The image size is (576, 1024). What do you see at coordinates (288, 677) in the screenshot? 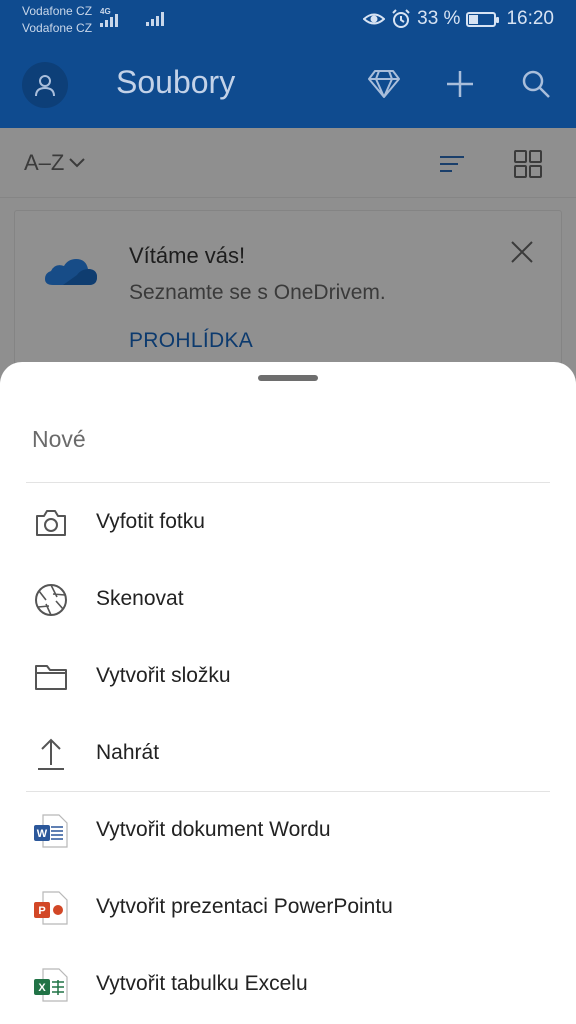
I see `menu-item-create-folder: Vytvořit složku` at bounding box center [288, 677].